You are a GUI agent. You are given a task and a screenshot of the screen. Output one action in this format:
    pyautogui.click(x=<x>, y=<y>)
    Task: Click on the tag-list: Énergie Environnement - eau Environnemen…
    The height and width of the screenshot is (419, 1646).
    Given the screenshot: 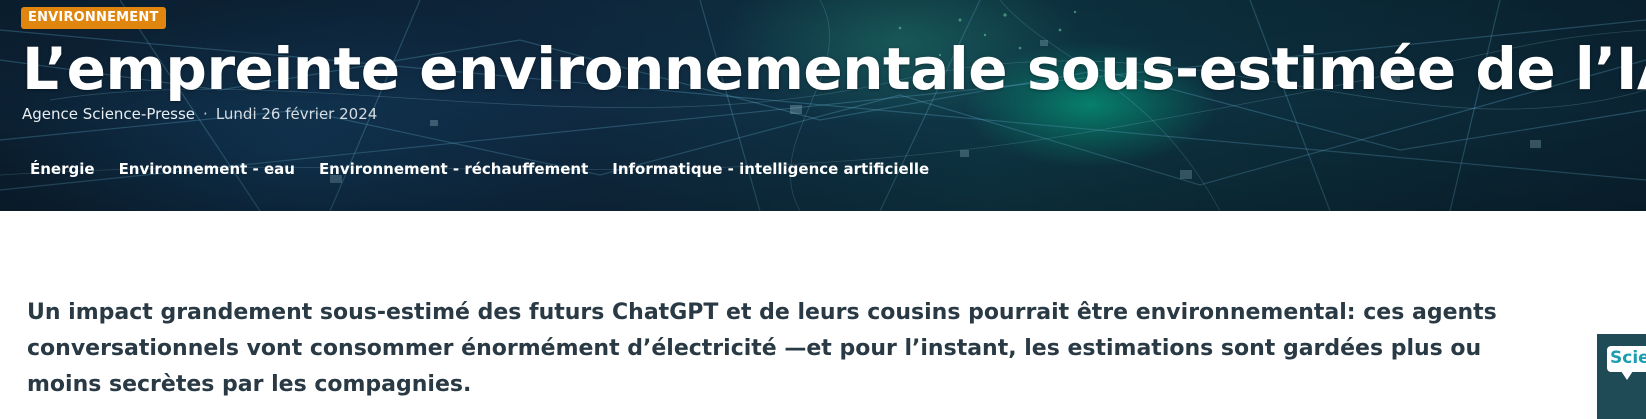 What is the action you would take?
    pyautogui.click(x=483, y=169)
    